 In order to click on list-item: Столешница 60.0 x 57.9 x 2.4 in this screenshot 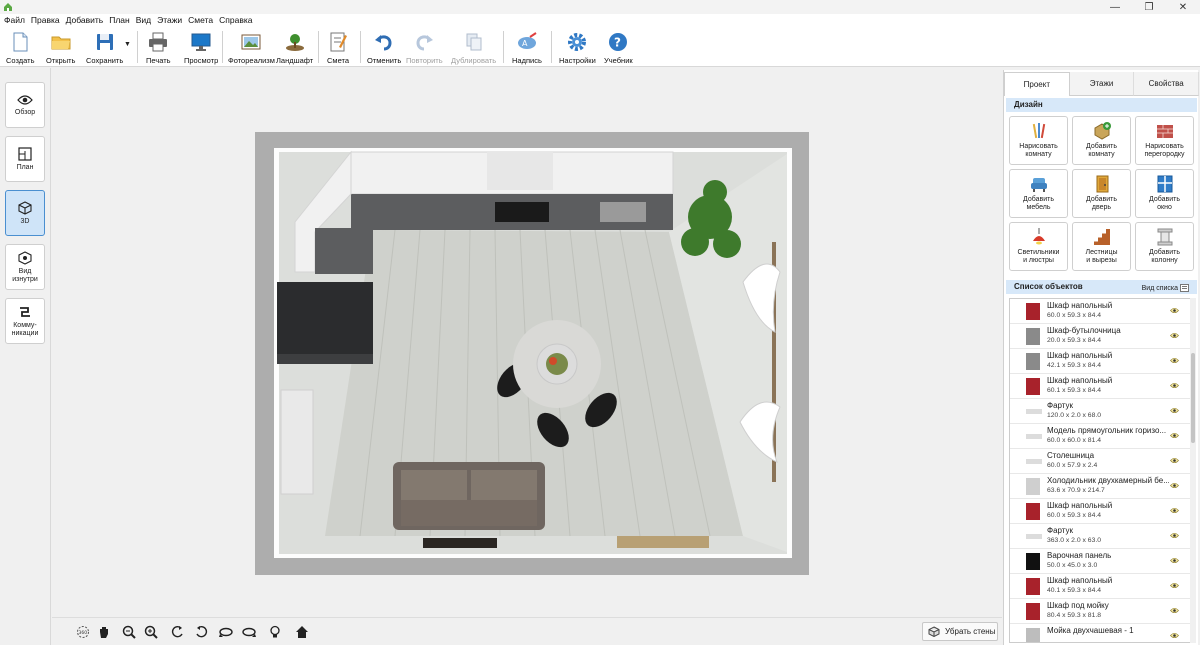, I will do `click(1100, 461)`.